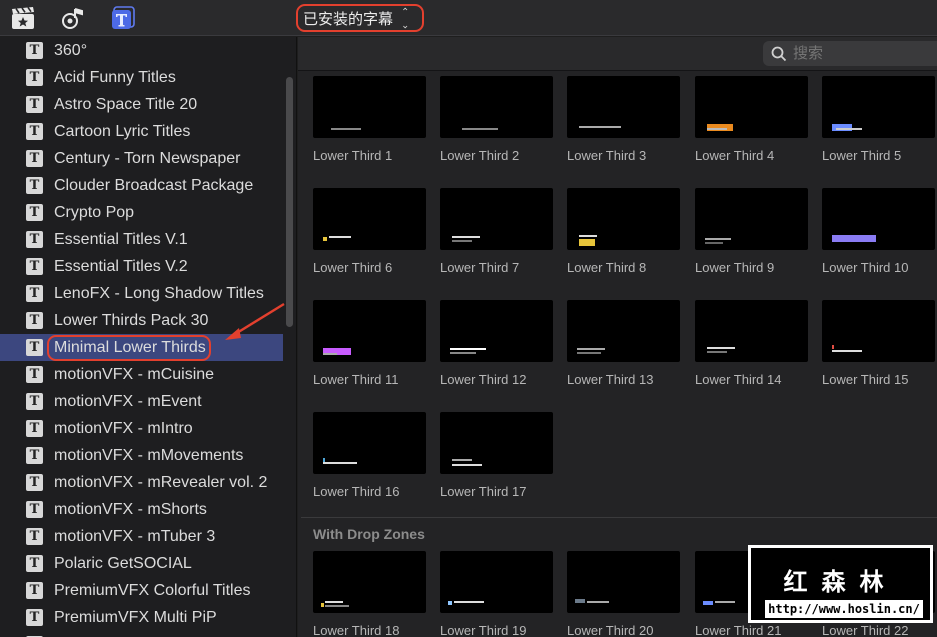 The width and height of the screenshot is (937, 637). What do you see at coordinates (141, 509) in the screenshot?
I see `sidebar-item: TmotionVFX - mShorts` at bounding box center [141, 509].